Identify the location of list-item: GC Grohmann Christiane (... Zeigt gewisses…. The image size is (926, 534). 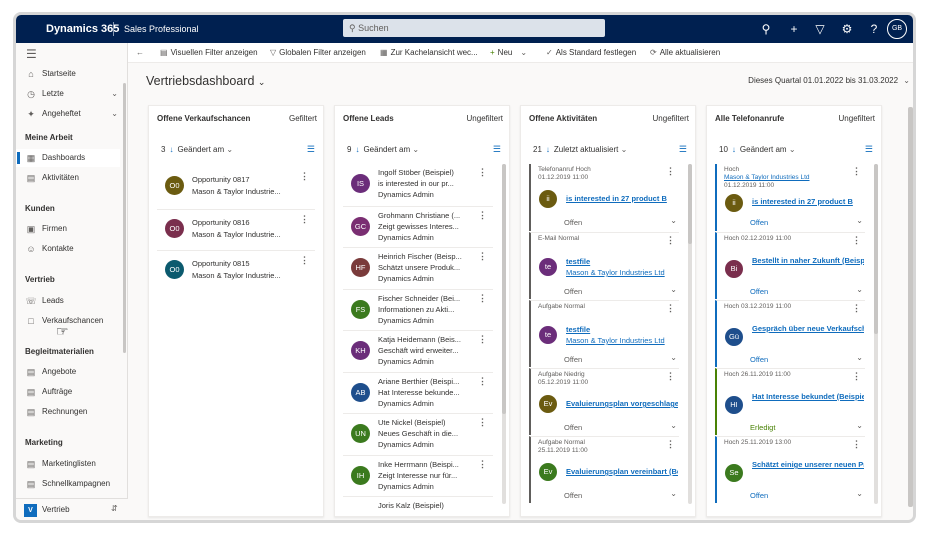
(418, 226).